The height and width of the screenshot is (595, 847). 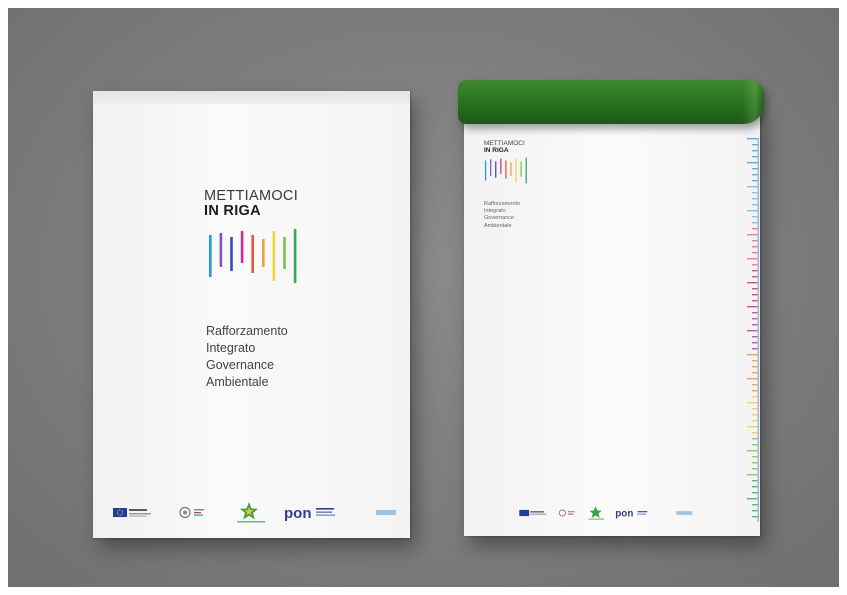 I want to click on notepad-footer-logos: pon, so click(x=606, y=513).